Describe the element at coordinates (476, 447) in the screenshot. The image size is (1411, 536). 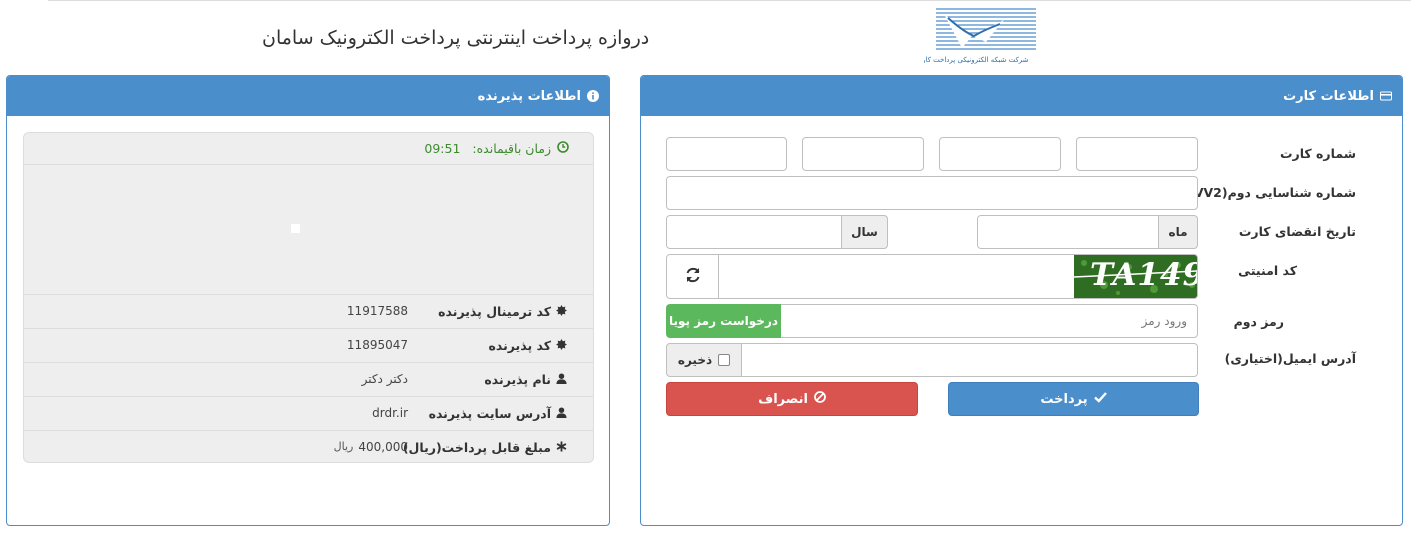
I see `amount-label: مبلغ قابل پرداخت(ریال)` at that location.